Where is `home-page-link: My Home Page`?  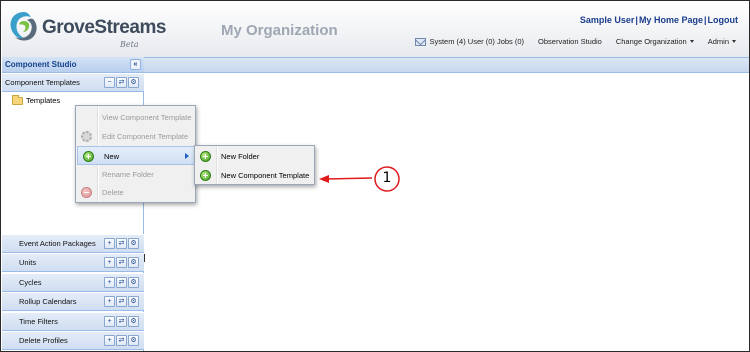 home-page-link: My Home Page is located at coordinates (671, 20).